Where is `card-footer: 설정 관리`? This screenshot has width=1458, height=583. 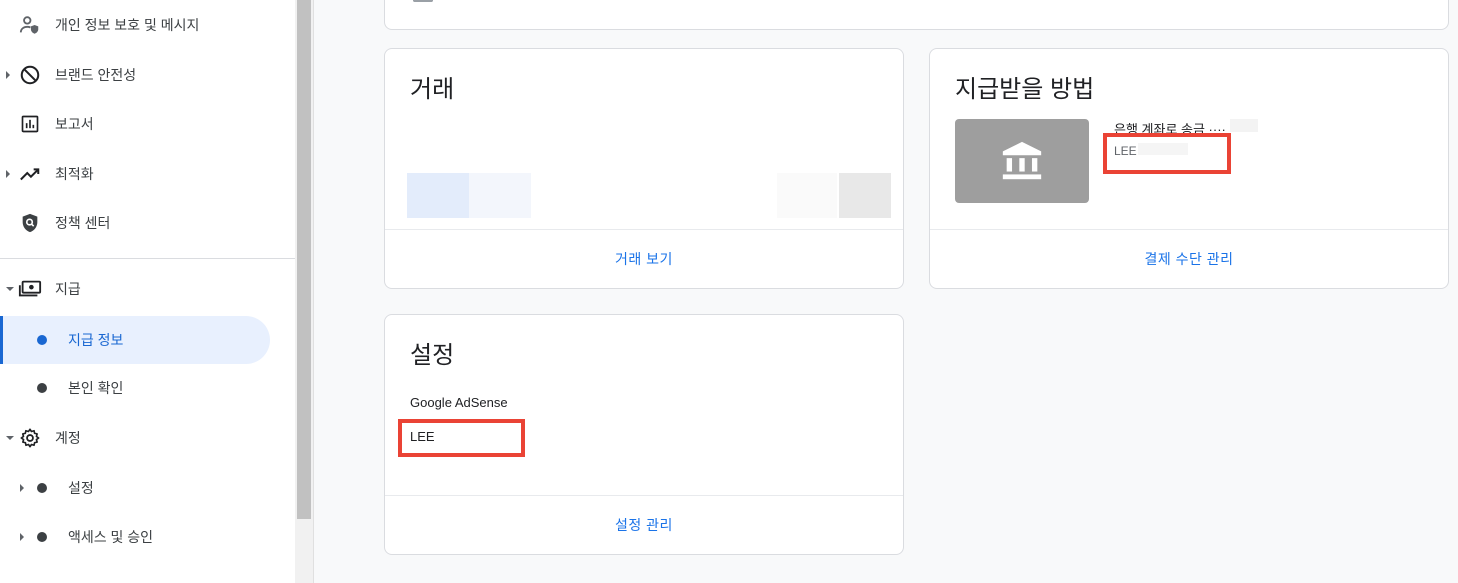
card-footer: 설정 관리 is located at coordinates (644, 524).